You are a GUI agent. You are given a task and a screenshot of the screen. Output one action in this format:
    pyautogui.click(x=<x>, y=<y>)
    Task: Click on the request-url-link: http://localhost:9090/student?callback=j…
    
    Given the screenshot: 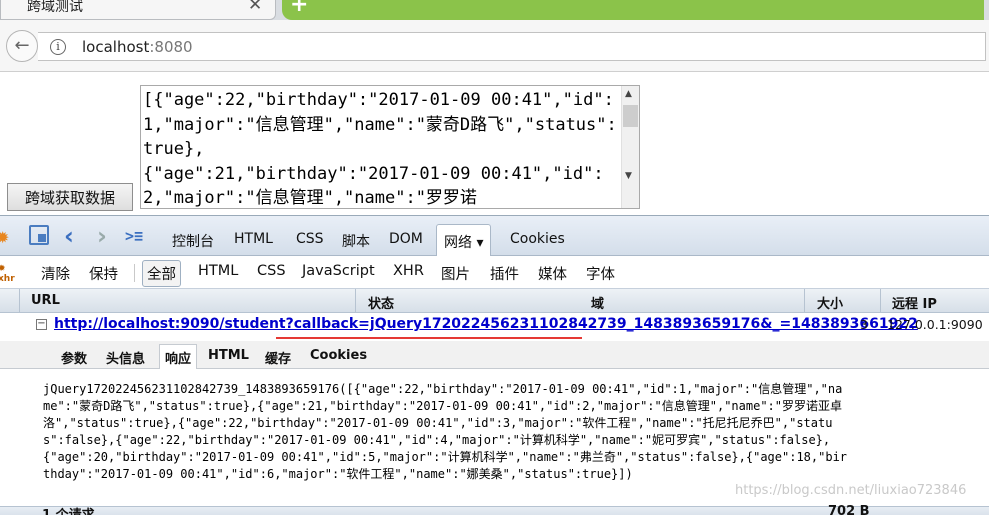 What is the action you would take?
    pyautogui.click(x=486, y=324)
    